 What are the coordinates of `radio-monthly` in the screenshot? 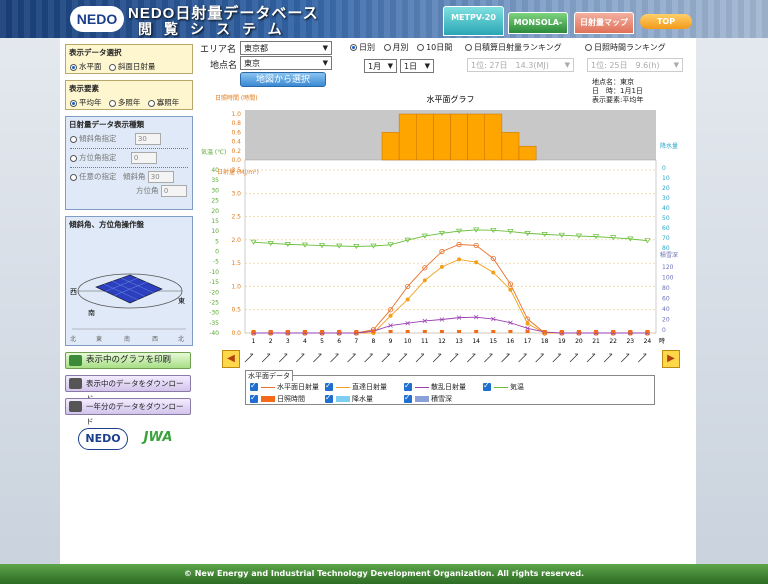 It's located at (387, 47).